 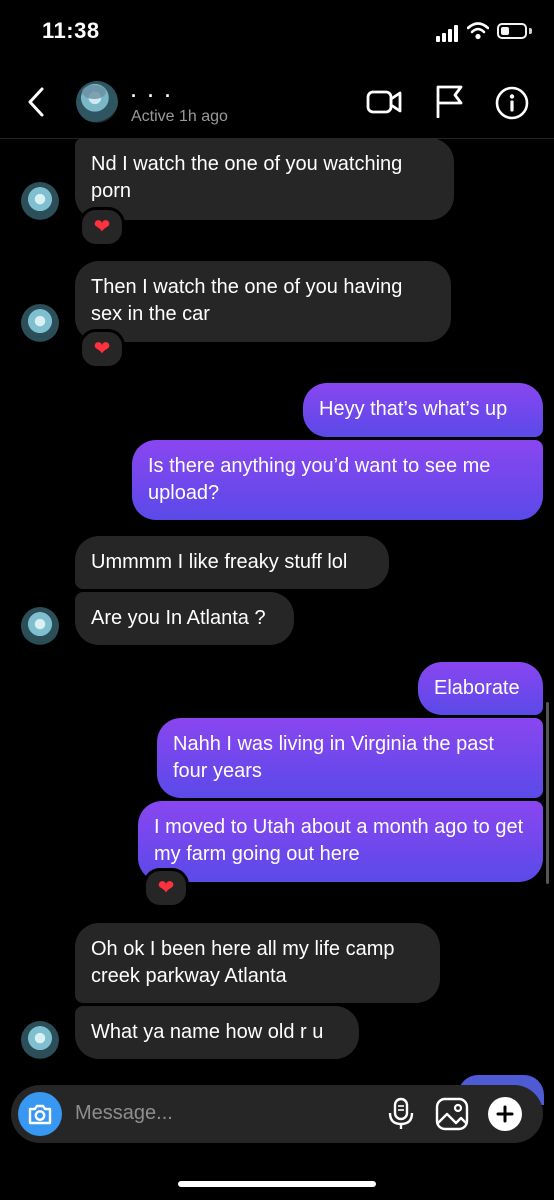 What do you see at coordinates (530, 31) in the screenshot?
I see `battery-tip` at bounding box center [530, 31].